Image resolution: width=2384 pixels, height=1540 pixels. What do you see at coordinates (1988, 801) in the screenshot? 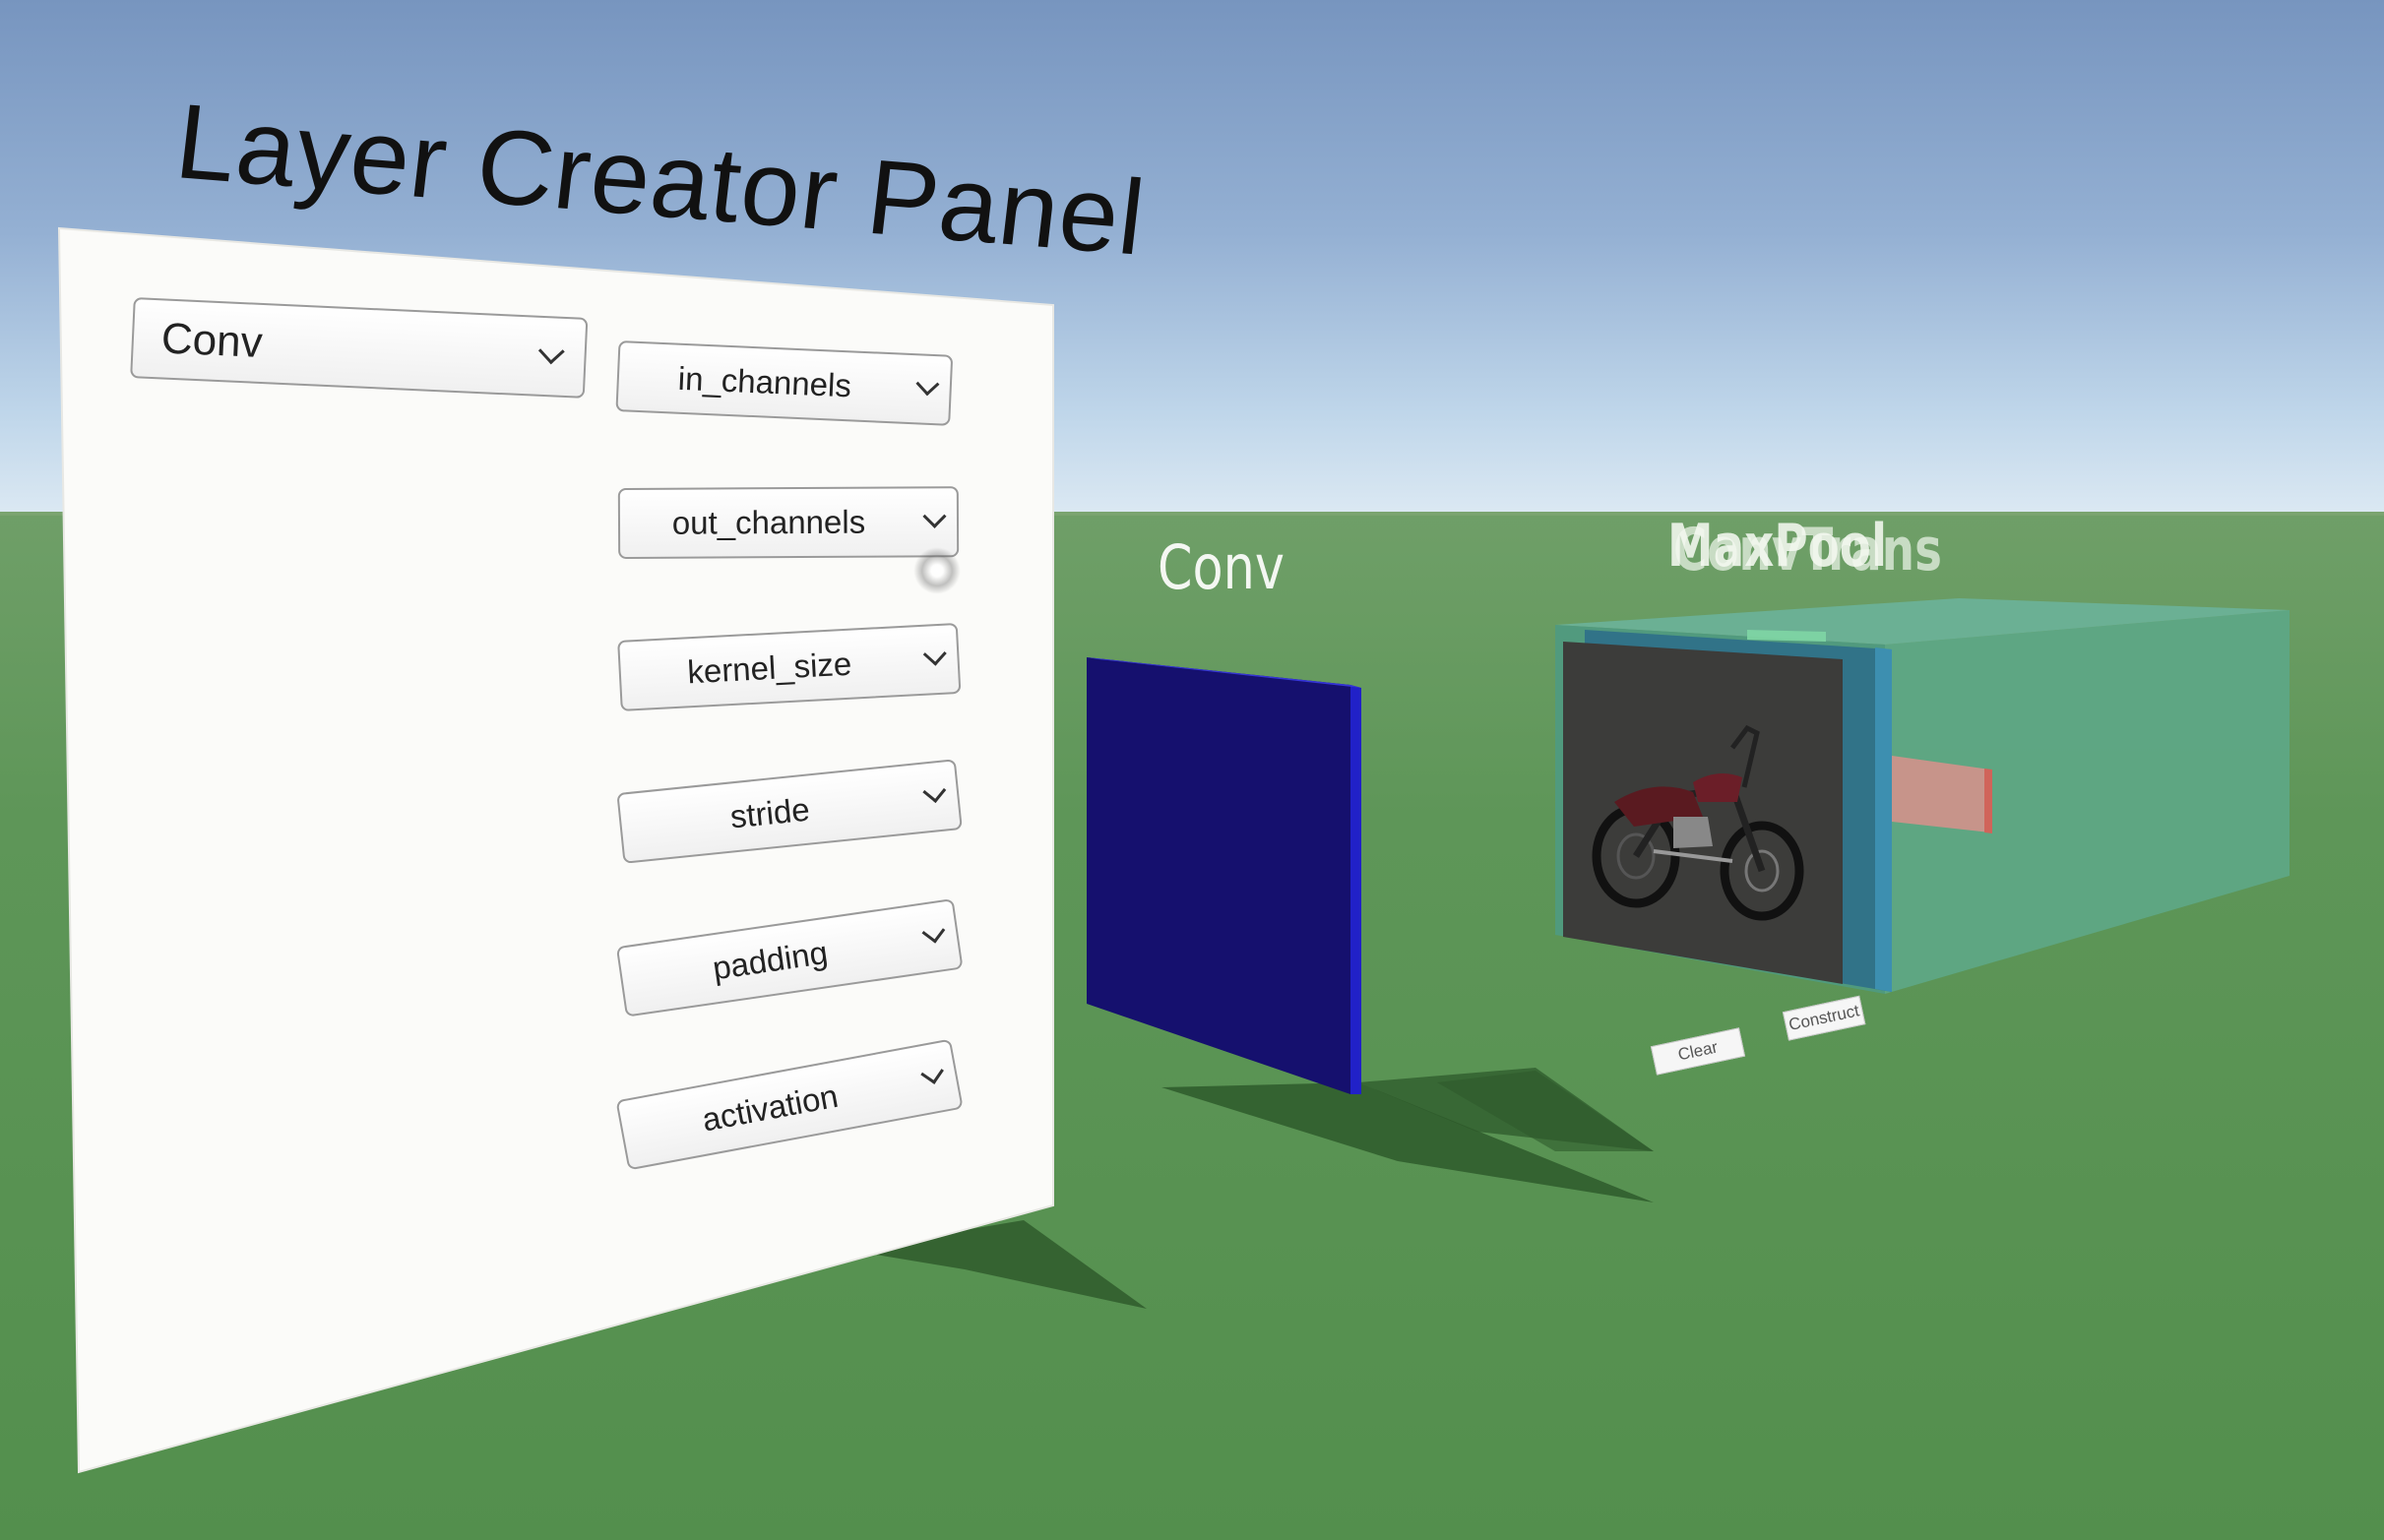
I see `connector-bar-end` at bounding box center [1988, 801].